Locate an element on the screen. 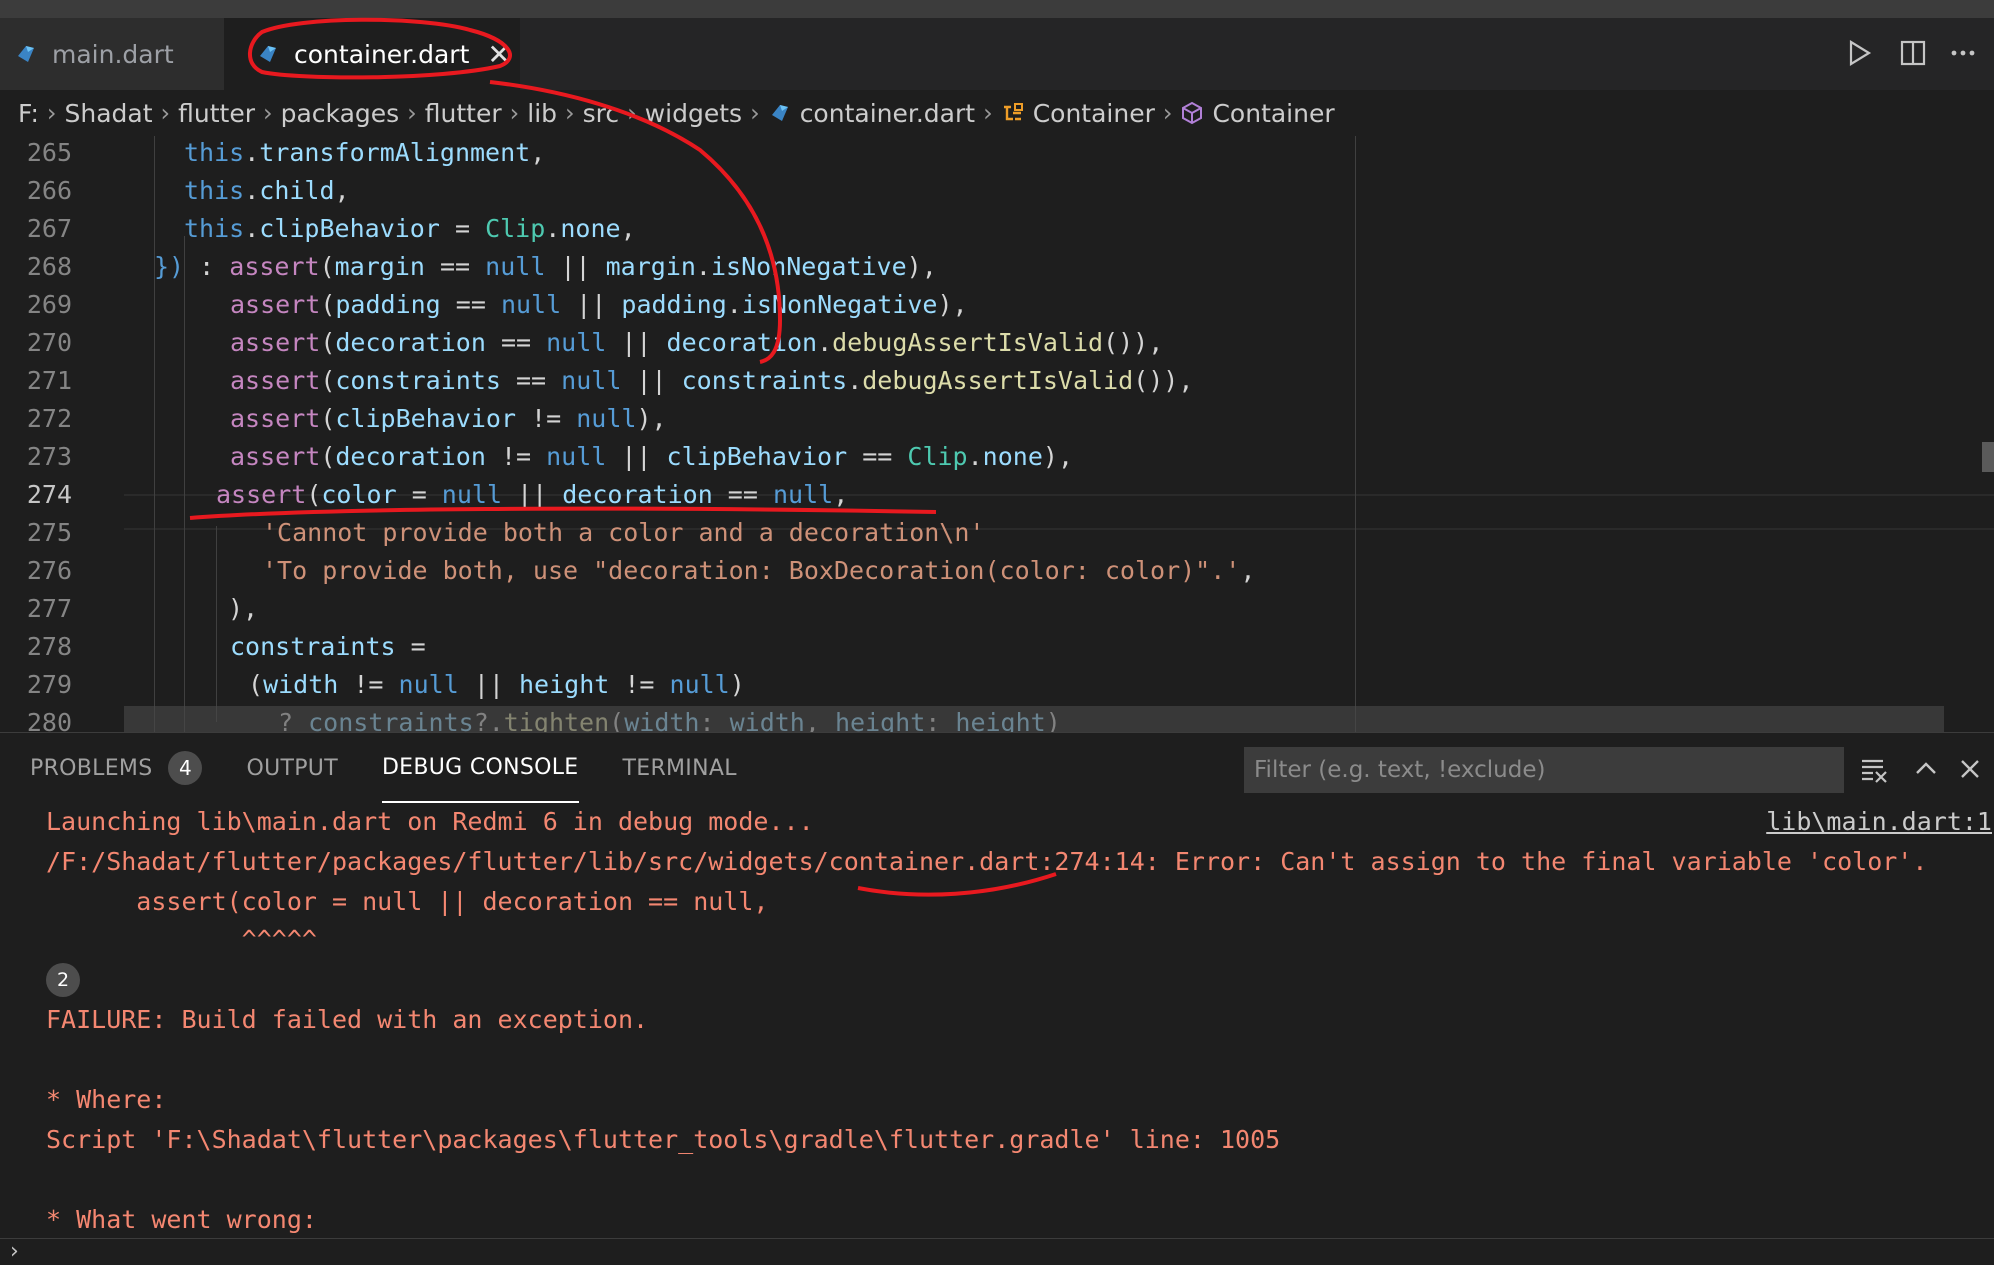 The image size is (1994, 1265). tab-label: OUTPUT is located at coordinates (292, 768).